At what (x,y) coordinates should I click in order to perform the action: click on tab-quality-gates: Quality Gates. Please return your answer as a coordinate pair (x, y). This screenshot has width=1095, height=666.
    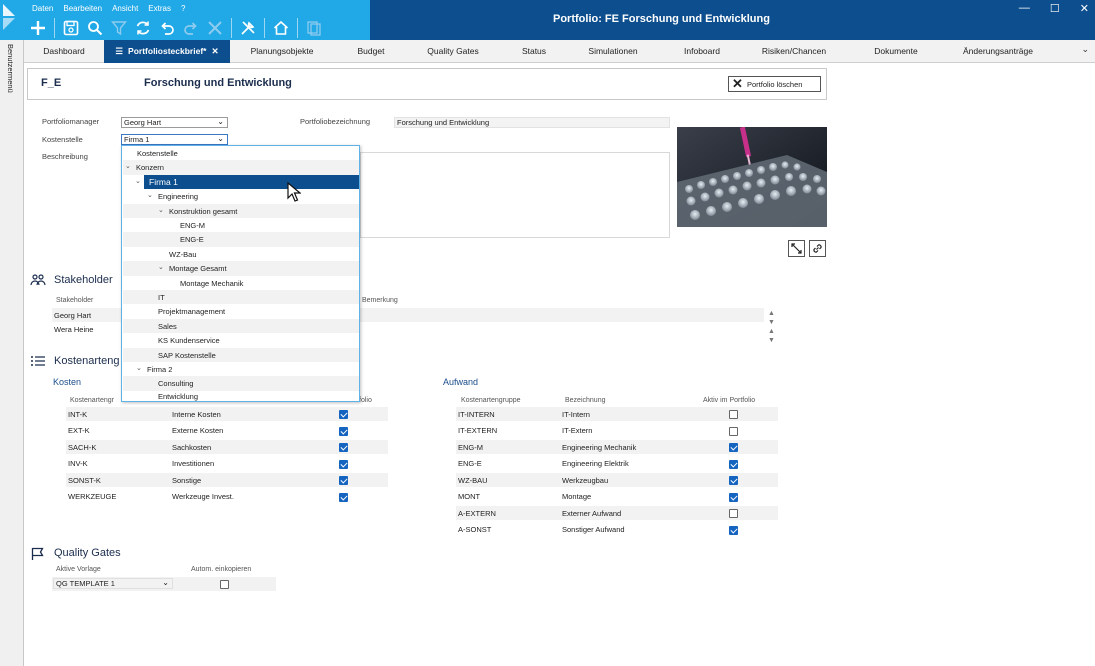
    Looking at the image, I should click on (453, 51).